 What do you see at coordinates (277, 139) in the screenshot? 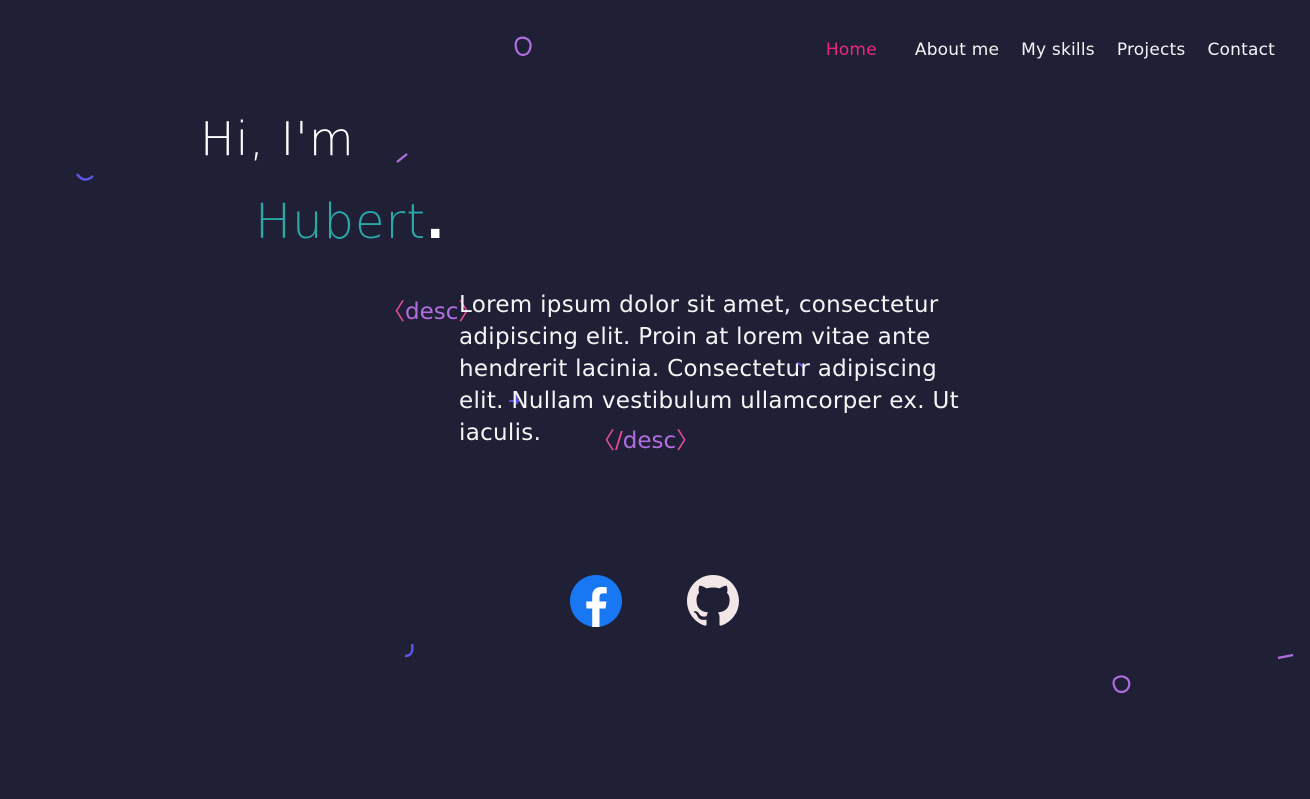
I see `hero-greeting: Hi, I'm` at bounding box center [277, 139].